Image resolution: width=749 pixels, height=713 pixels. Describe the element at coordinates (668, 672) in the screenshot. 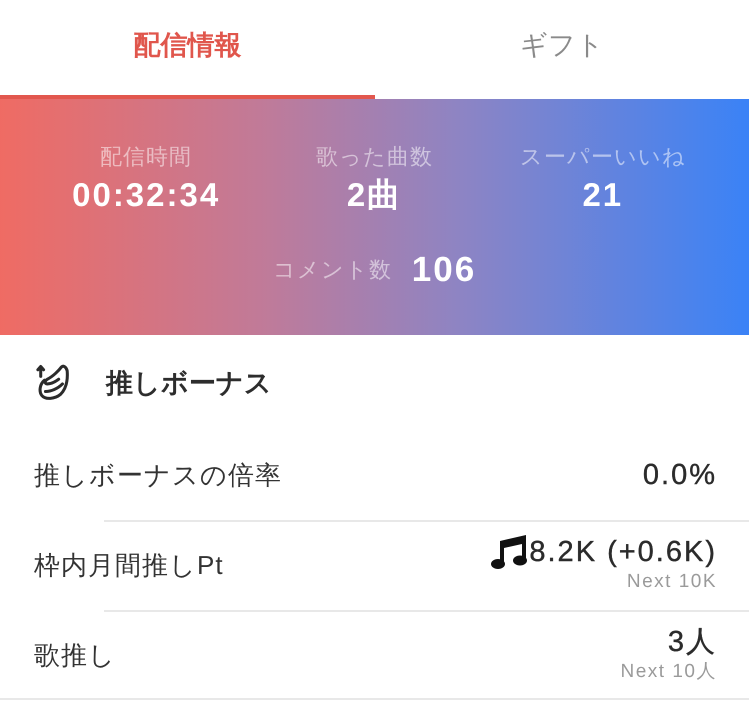

I see `row-note: Next 10人` at that location.